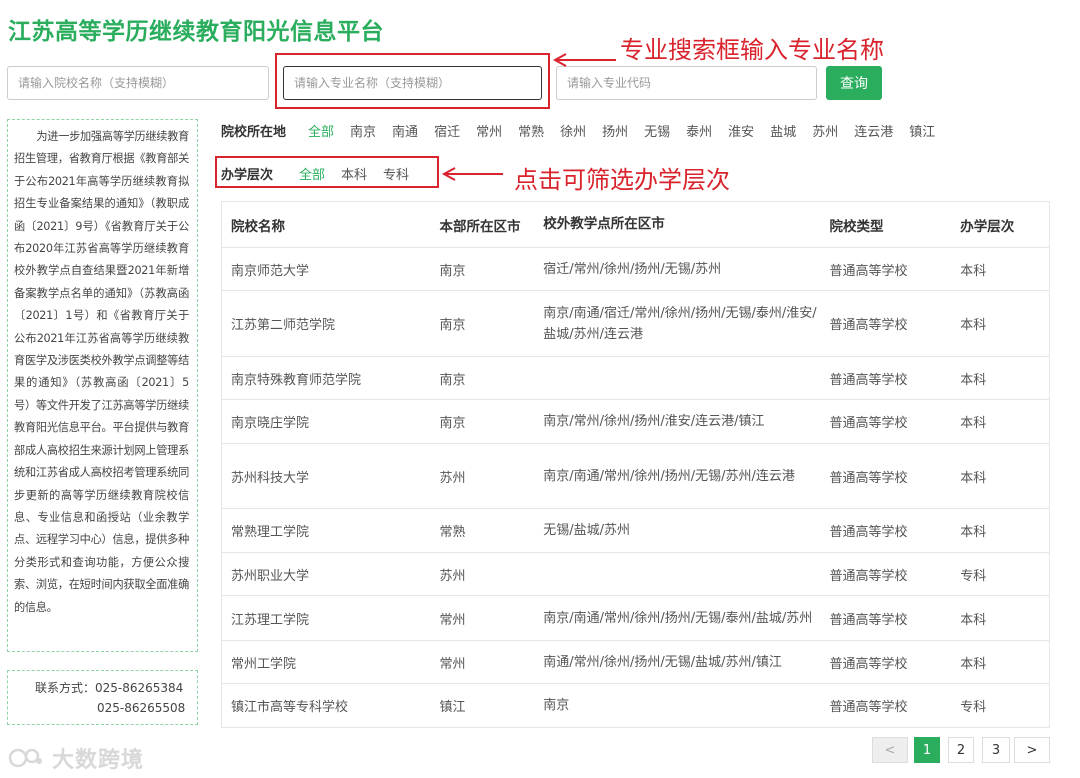  I want to click on prev-page-button: <, so click(890, 750).